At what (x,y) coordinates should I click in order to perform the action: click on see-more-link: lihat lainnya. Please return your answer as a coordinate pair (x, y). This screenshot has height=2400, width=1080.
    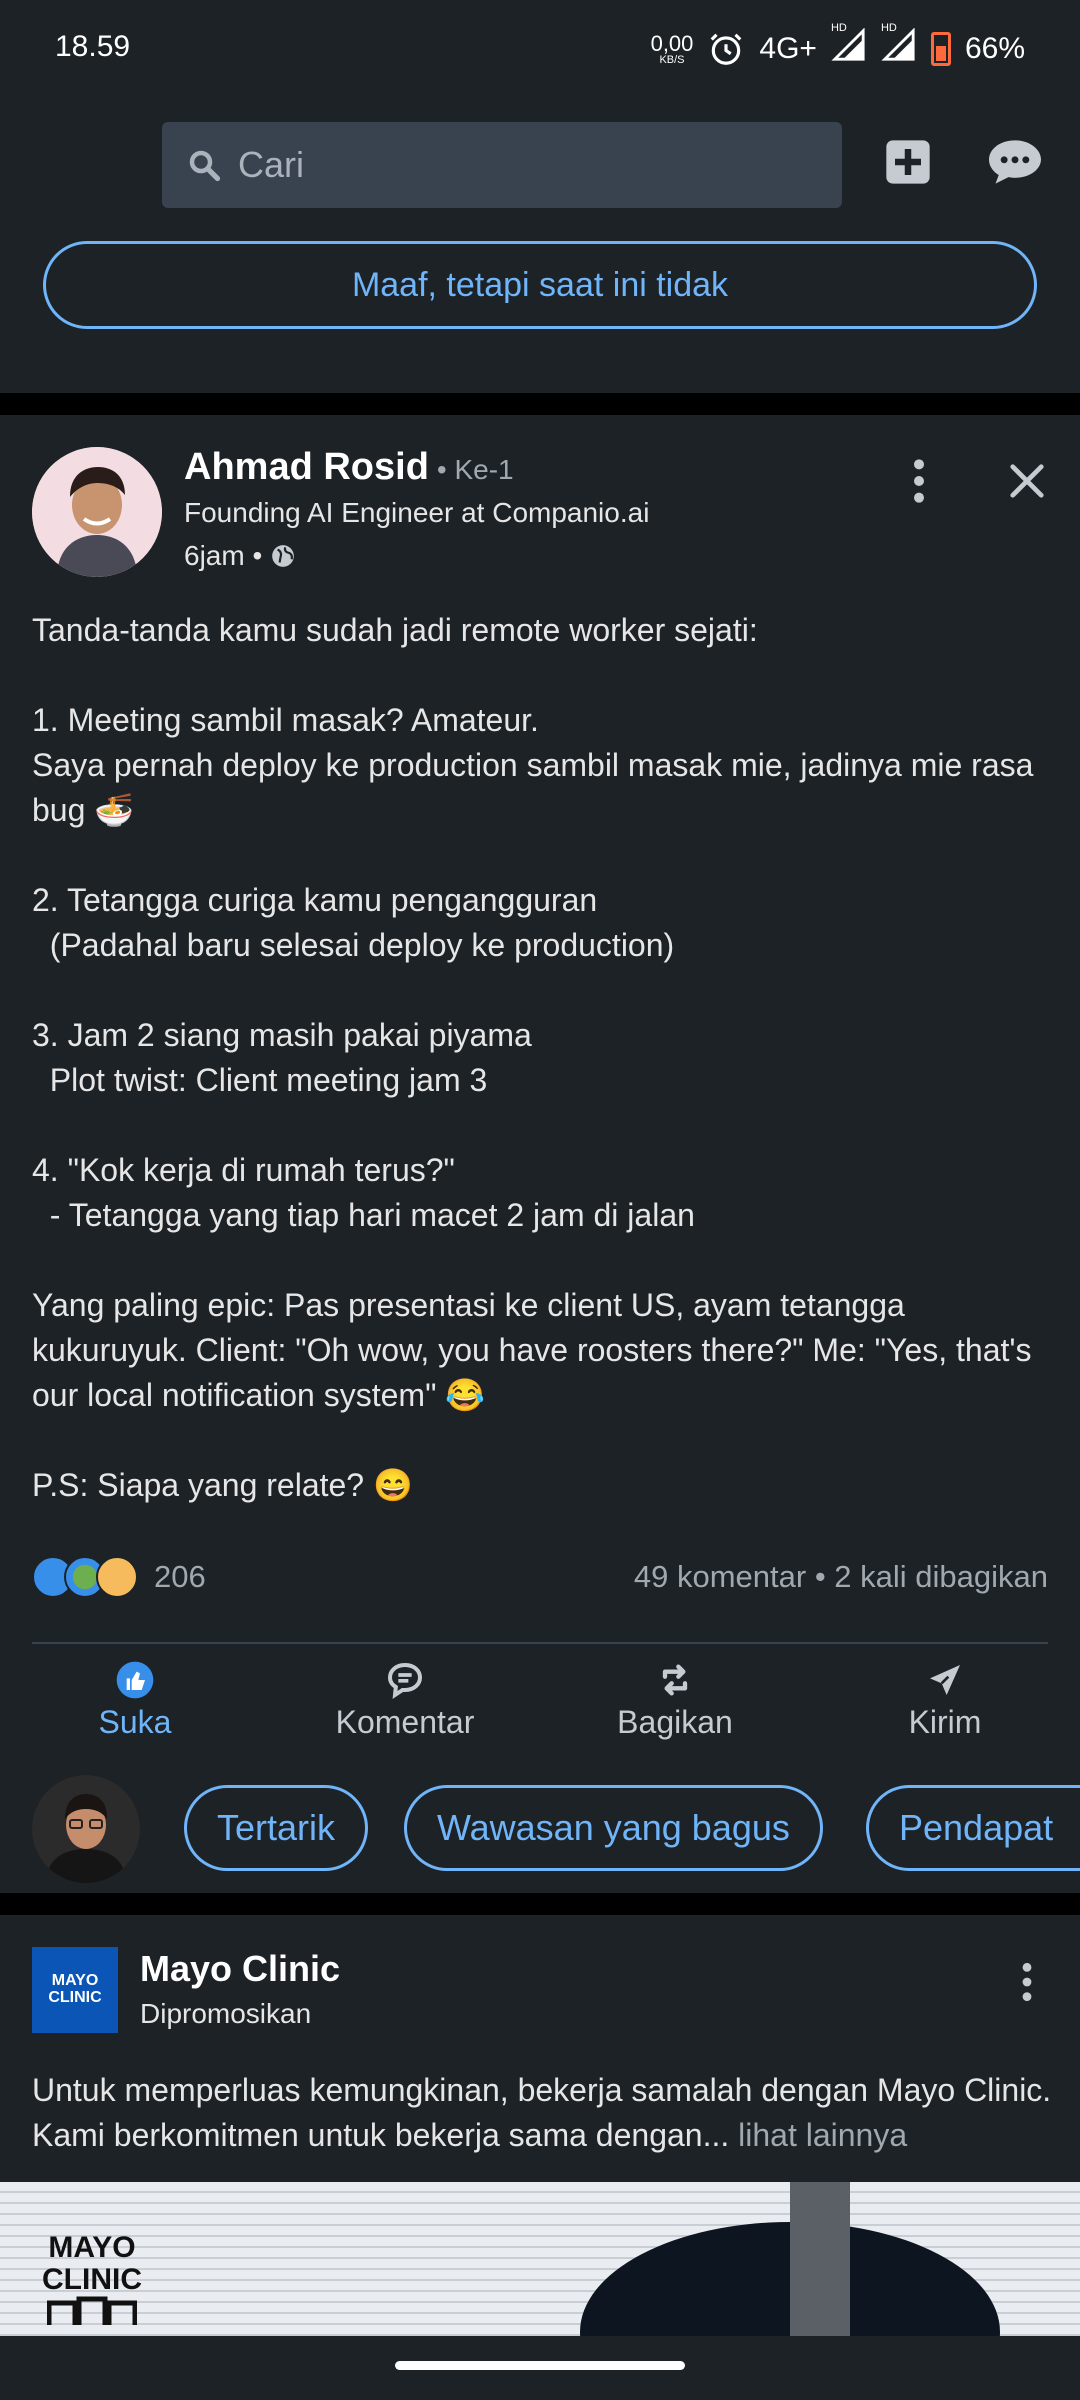
    Looking at the image, I should click on (818, 2135).